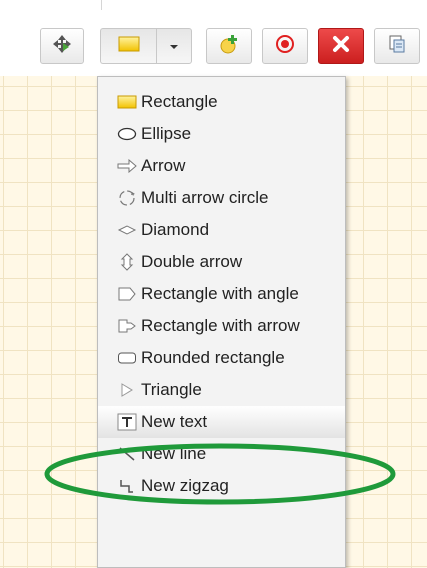 This screenshot has height=568, width=427. I want to click on target-icon, so click(285, 46).